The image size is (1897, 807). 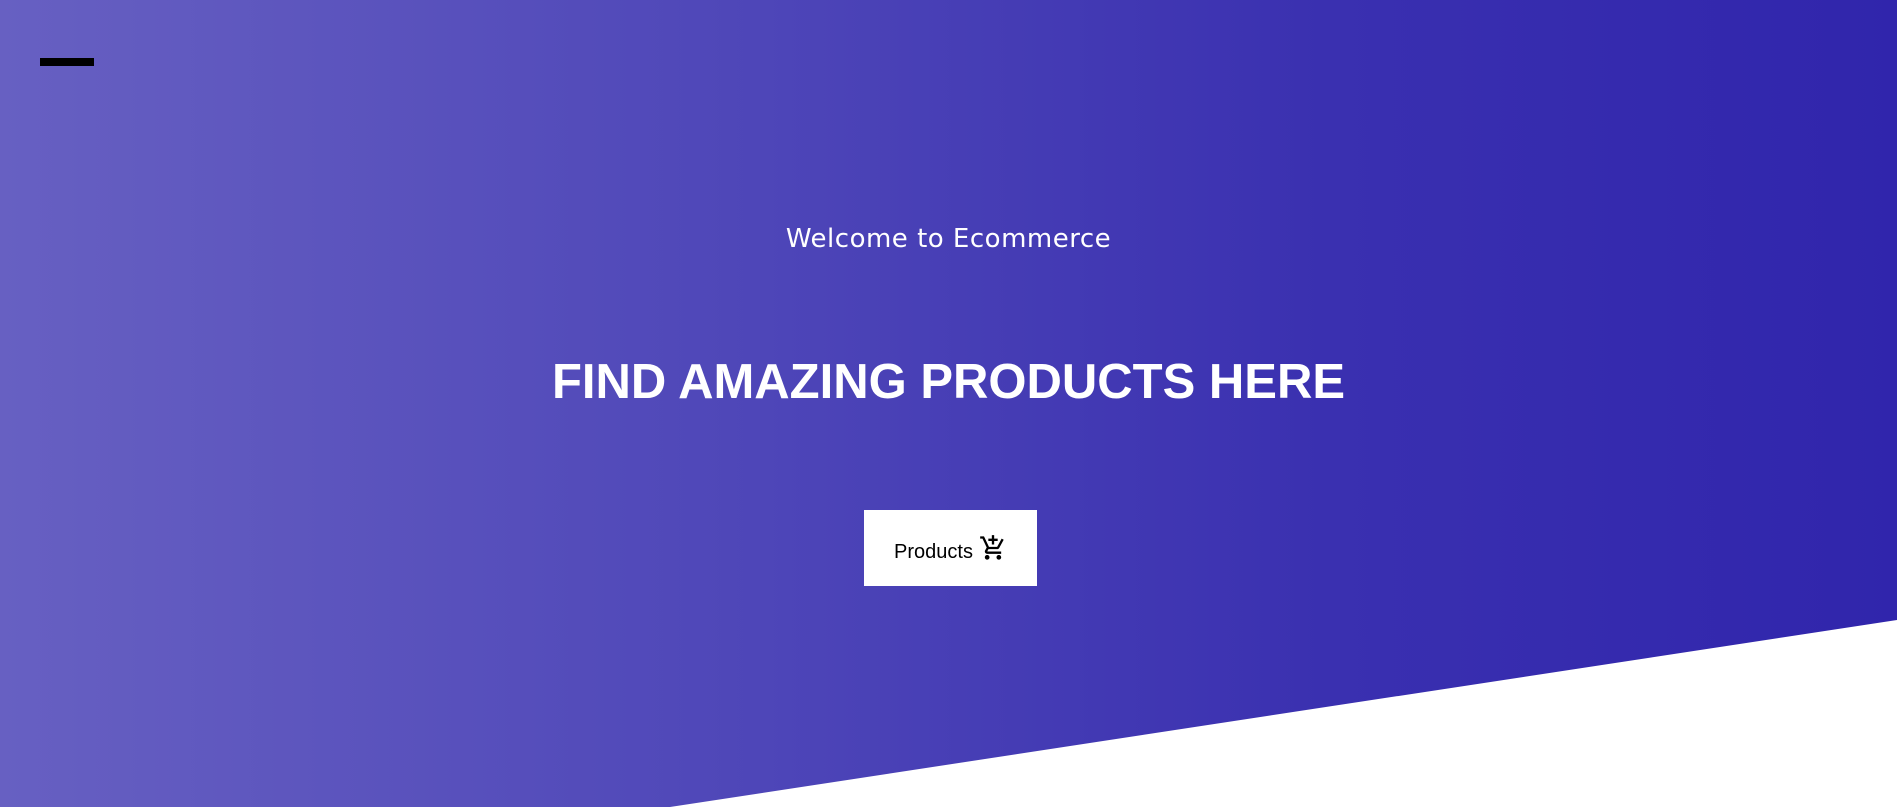 What do you see at coordinates (948, 239) in the screenshot?
I see `welcome-text: Welcome to Ecommerce` at bounding box center [948, 239].